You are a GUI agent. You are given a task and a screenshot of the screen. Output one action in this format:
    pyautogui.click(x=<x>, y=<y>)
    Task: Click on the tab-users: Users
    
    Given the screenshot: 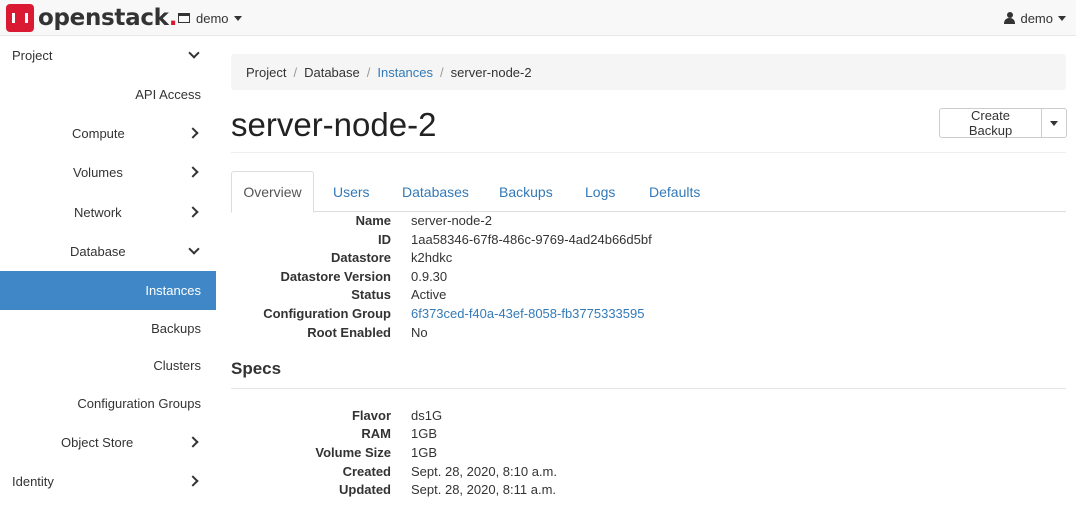 What is the action you would take?
    pyautogui.click(x=351, y=191)
    